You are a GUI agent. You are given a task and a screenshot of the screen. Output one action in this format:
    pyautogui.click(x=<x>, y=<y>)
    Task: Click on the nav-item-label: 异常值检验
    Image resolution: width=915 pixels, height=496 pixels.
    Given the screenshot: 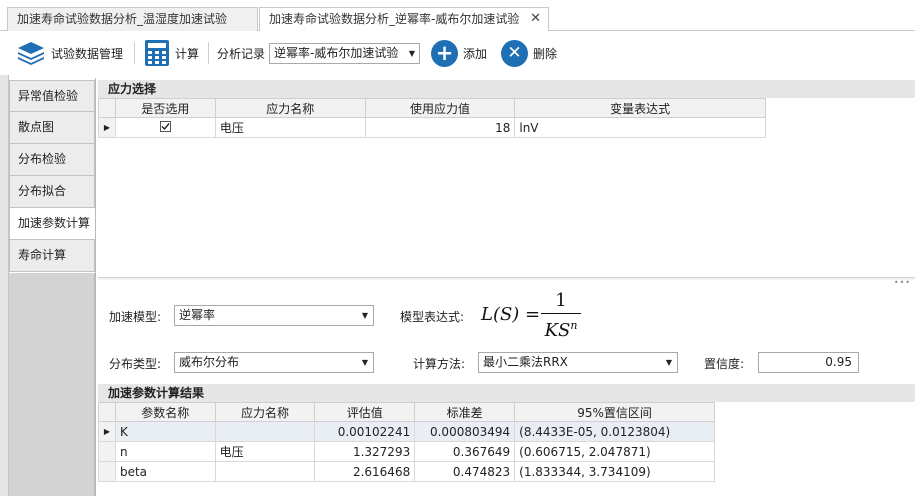 What is the action you would take?
    pyautogui.click(x=48, y=96)
    